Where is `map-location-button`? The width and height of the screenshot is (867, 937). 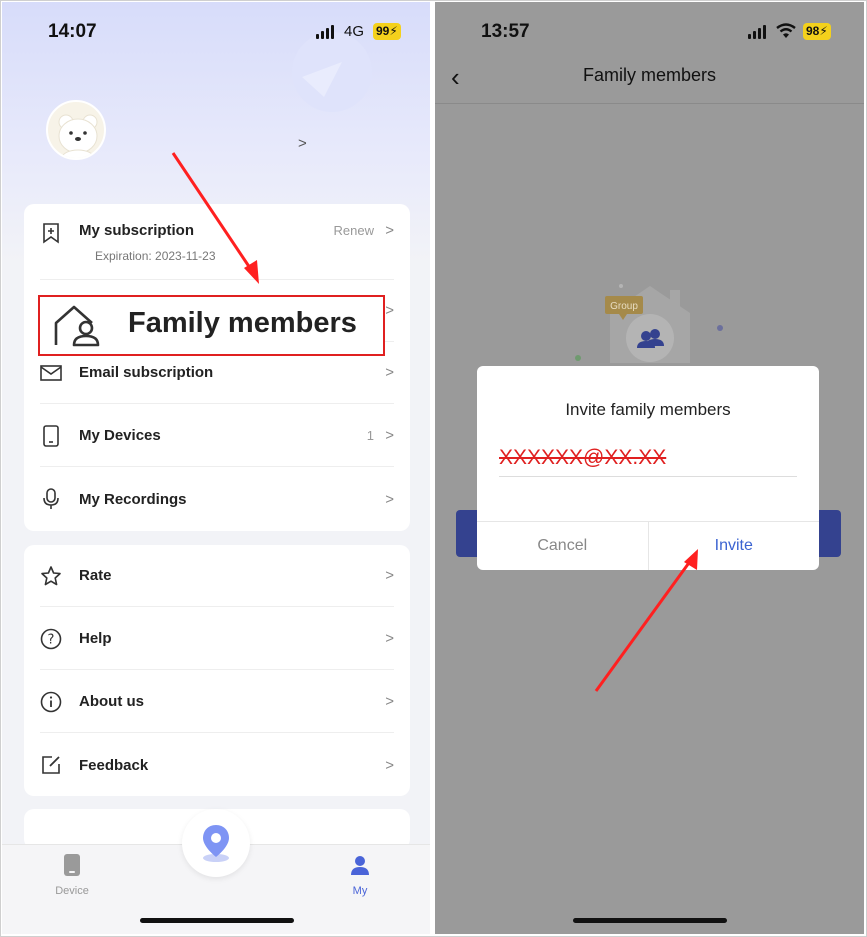
map-location-button is located at coordinates (216, 843).